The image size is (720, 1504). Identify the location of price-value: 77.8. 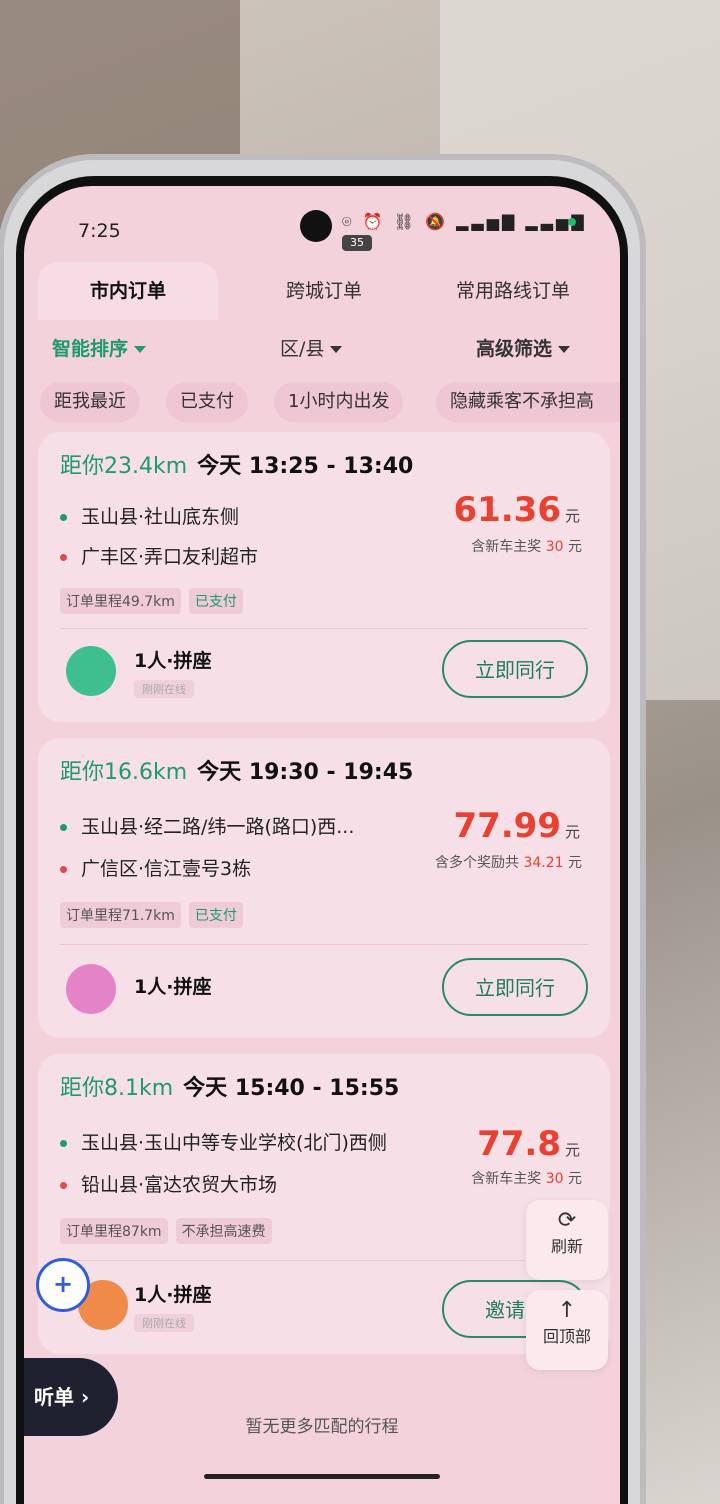
(519, 1144).